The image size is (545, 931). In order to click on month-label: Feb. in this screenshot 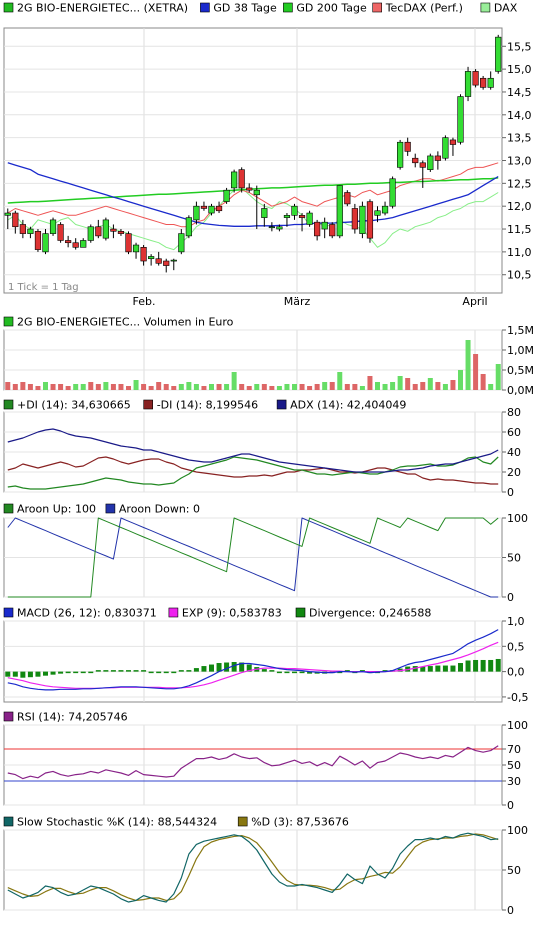, I will do `click(144, 301)`.